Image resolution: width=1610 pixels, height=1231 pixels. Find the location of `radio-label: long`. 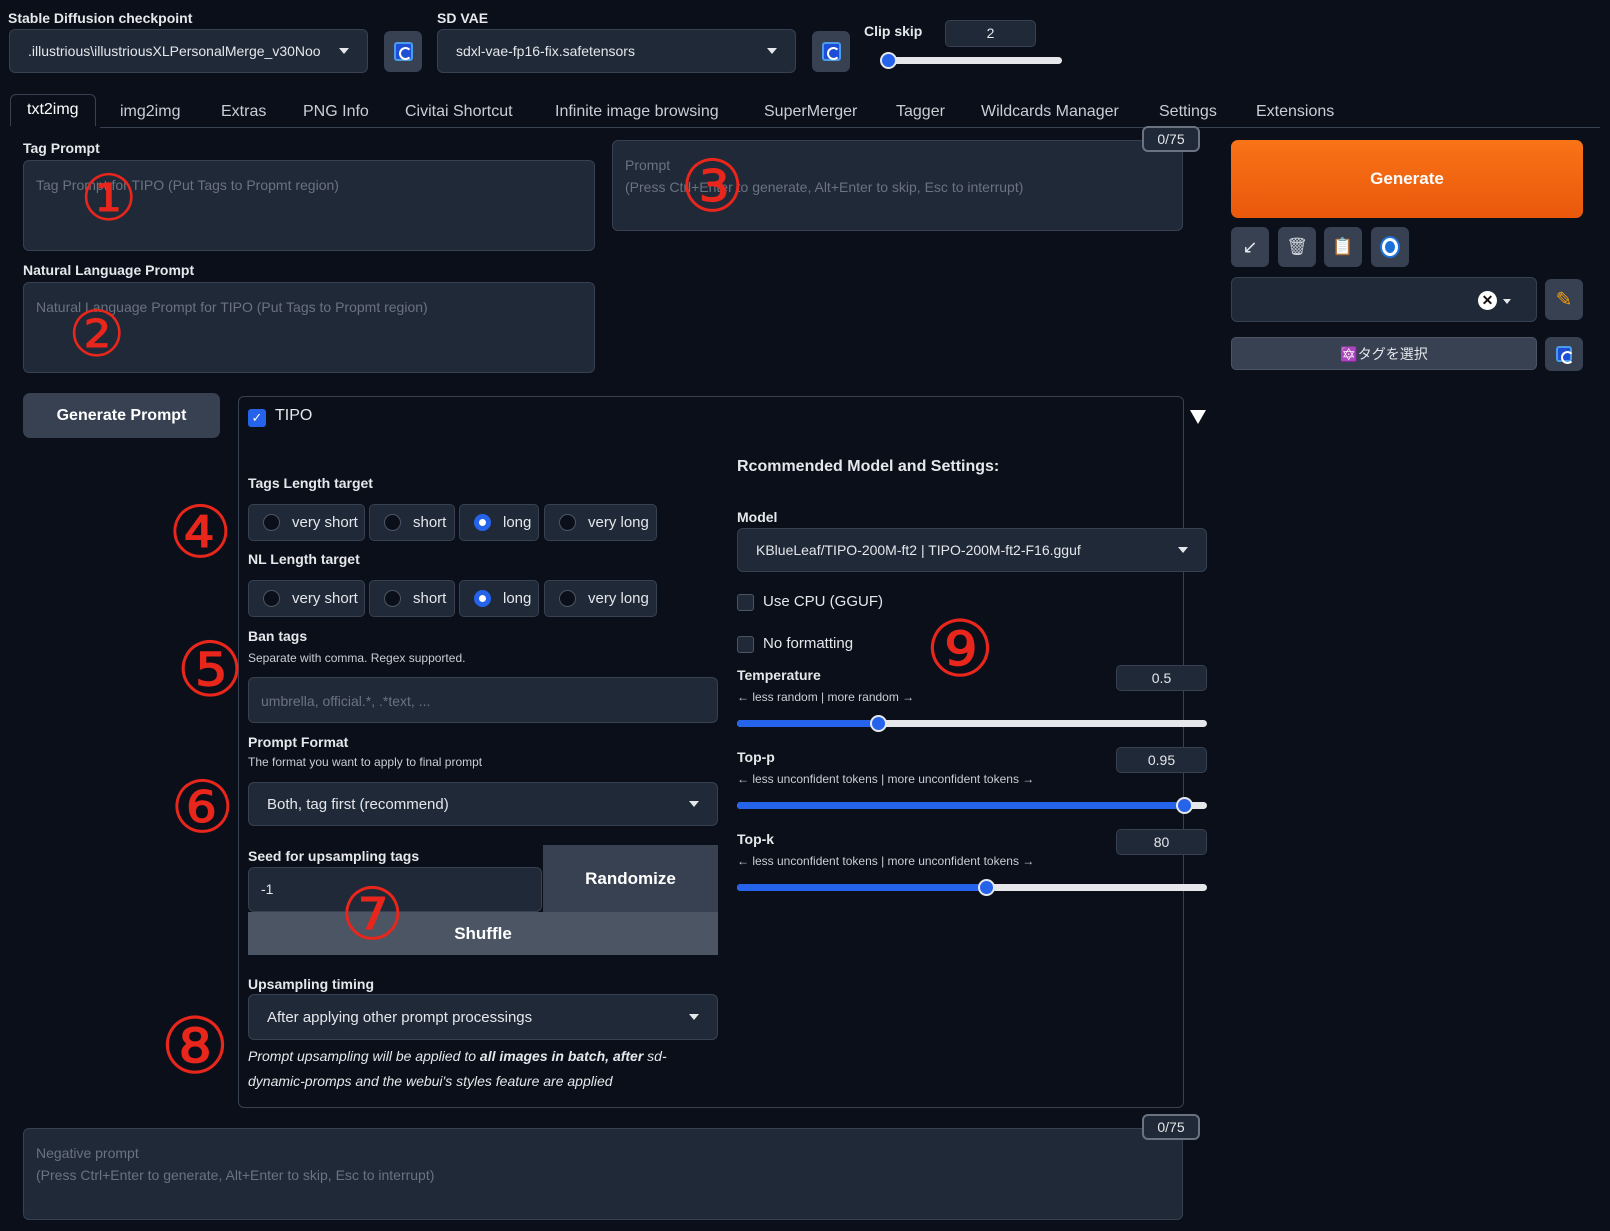

radio-label: long is located at coordinates (517, 522).